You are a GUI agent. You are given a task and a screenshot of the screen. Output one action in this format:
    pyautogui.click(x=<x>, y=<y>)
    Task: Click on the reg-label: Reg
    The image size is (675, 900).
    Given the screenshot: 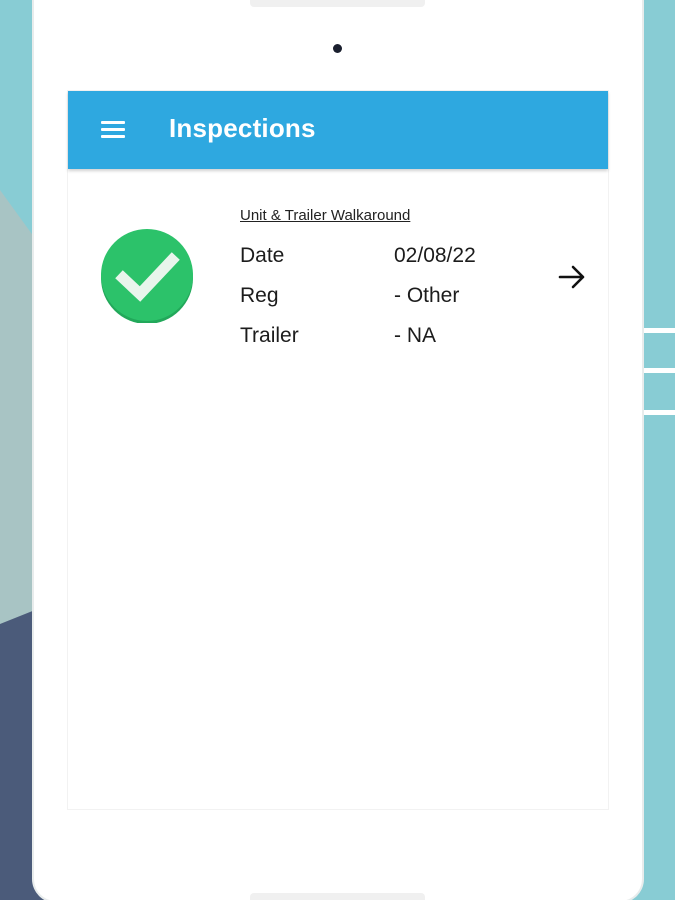 What is the action you would take?
    pyautogui.click(x=259, y=295)
    